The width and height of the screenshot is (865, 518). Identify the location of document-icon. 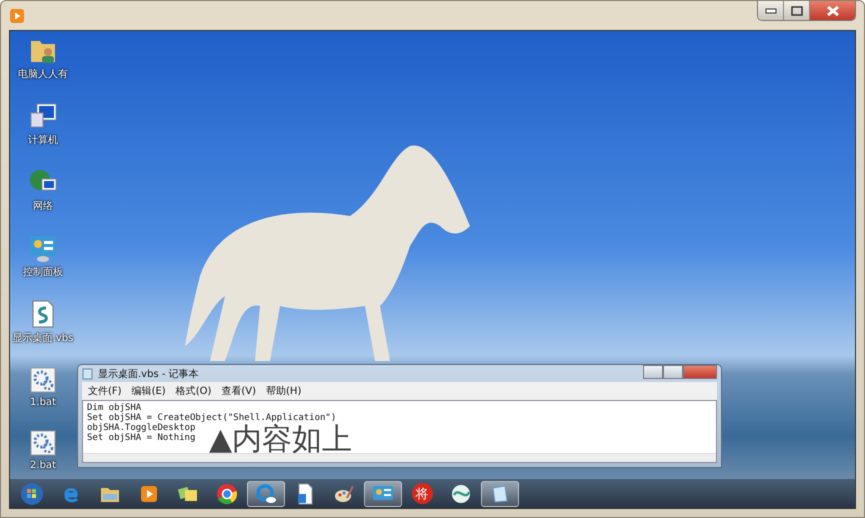
(305, 493).